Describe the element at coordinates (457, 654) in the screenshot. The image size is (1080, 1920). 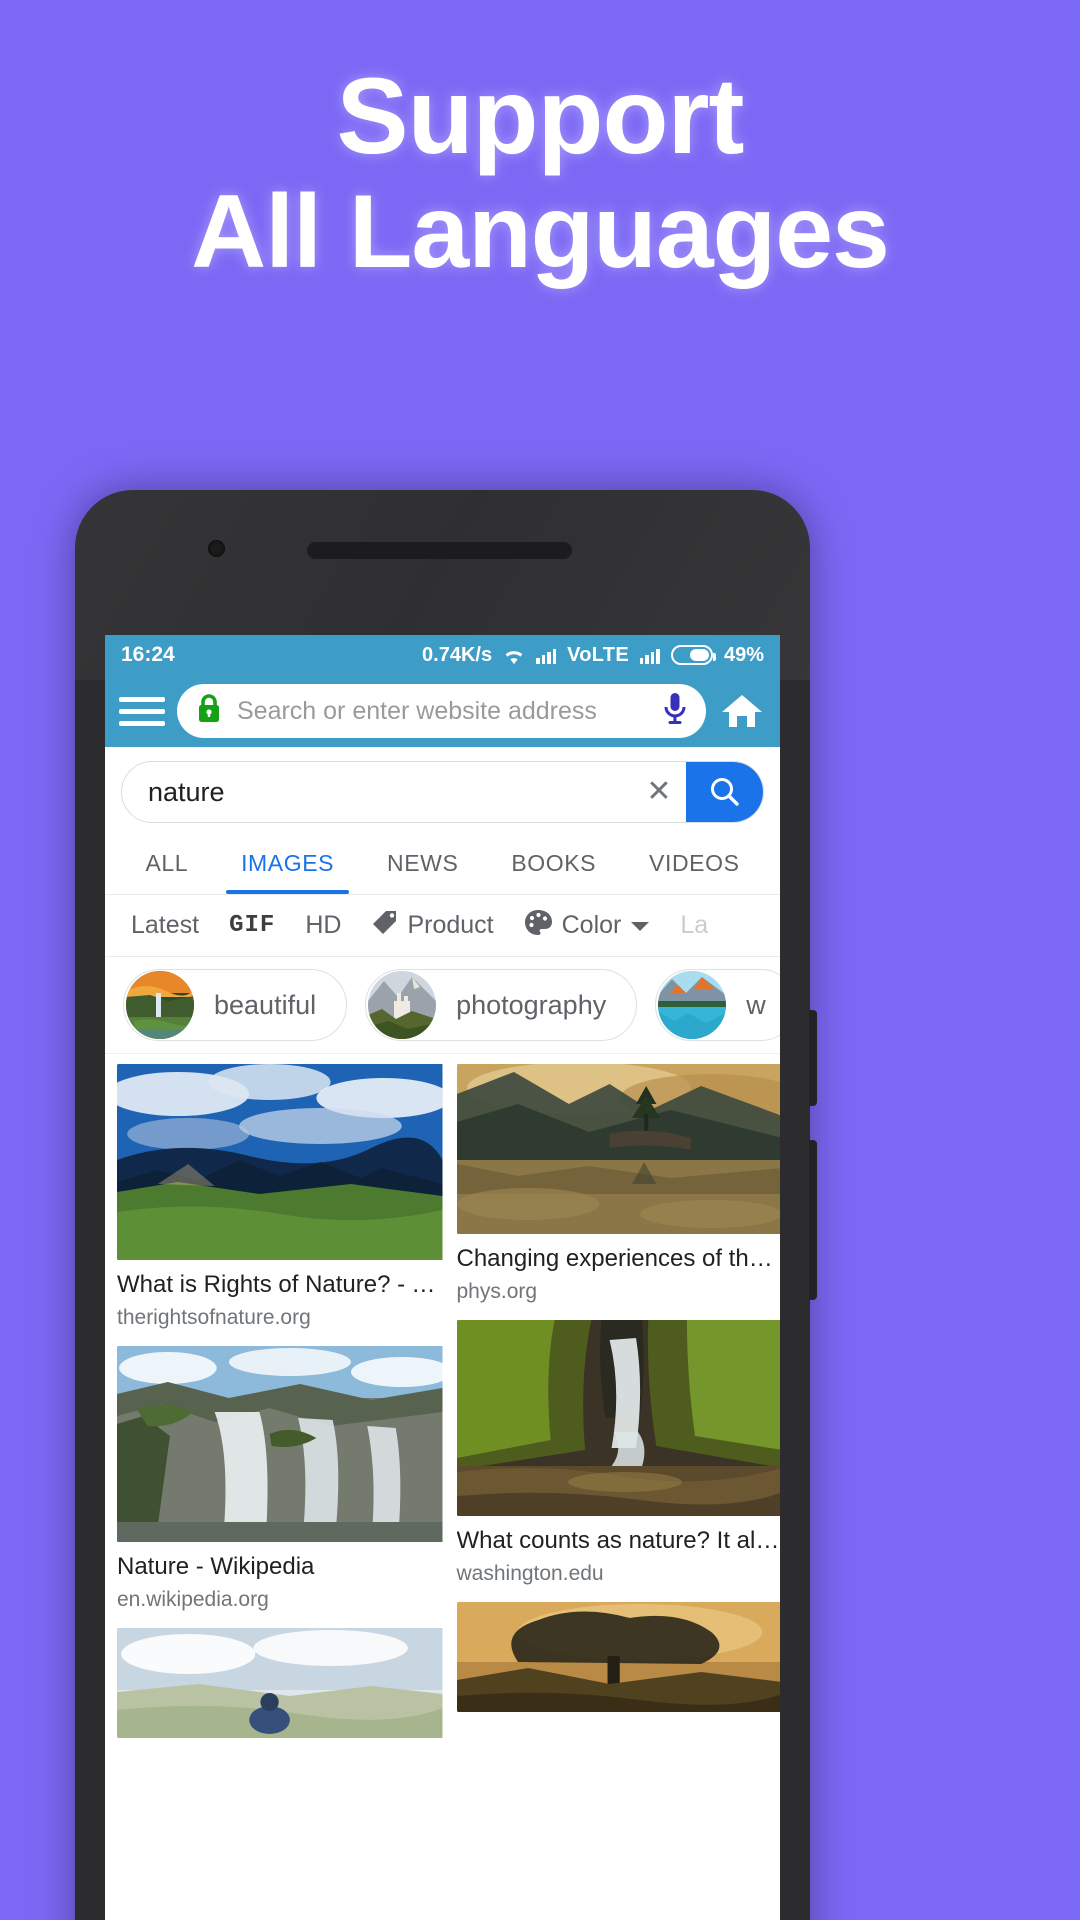
I see `network-speed-text: 0.74K/s` at that location.